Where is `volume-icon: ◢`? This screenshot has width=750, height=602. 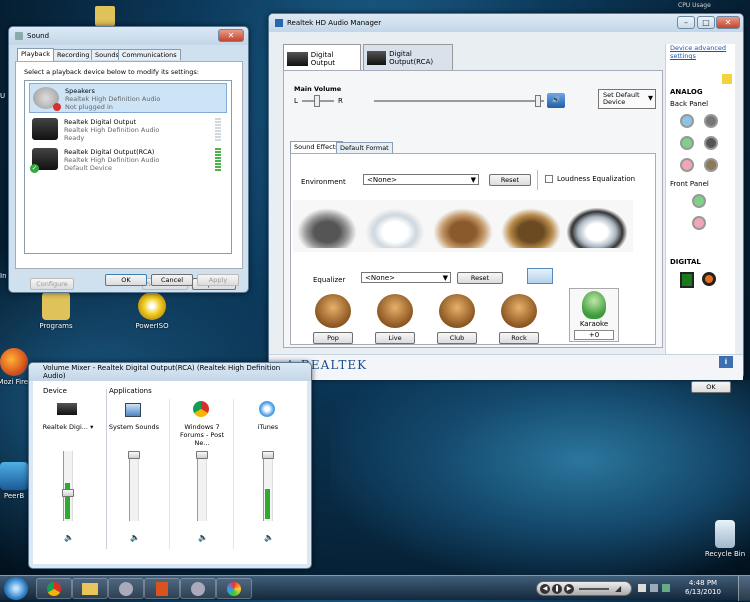
volume-icon: ◢ is located at coordinates (620, 589).